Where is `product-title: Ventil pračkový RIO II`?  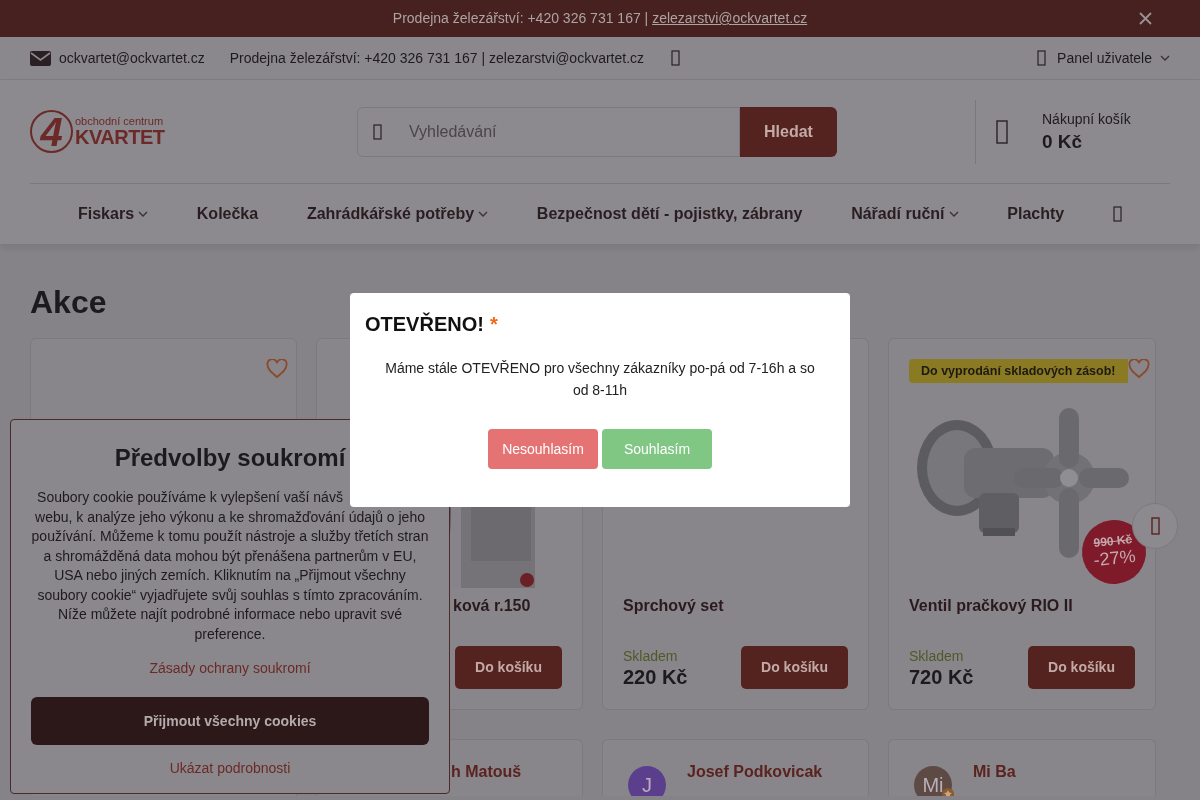 product-title: Ventil pračkový RIO II is located at coordinates (1022, 606).